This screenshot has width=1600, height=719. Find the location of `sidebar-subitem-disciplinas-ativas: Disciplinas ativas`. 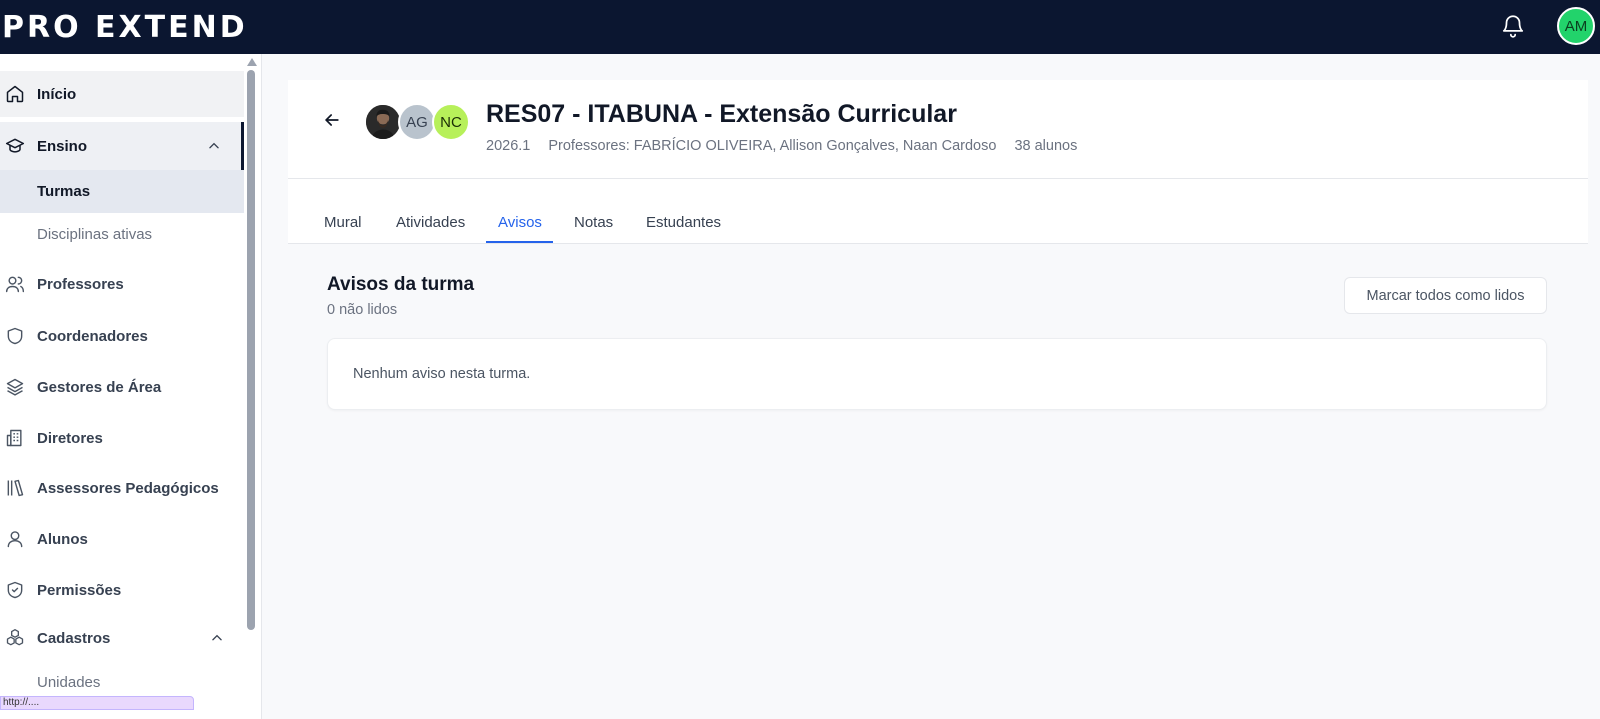

sidebar-subitem-disciplinas-ativas: Disciplinas ativas is located at coordinates (122, 234).